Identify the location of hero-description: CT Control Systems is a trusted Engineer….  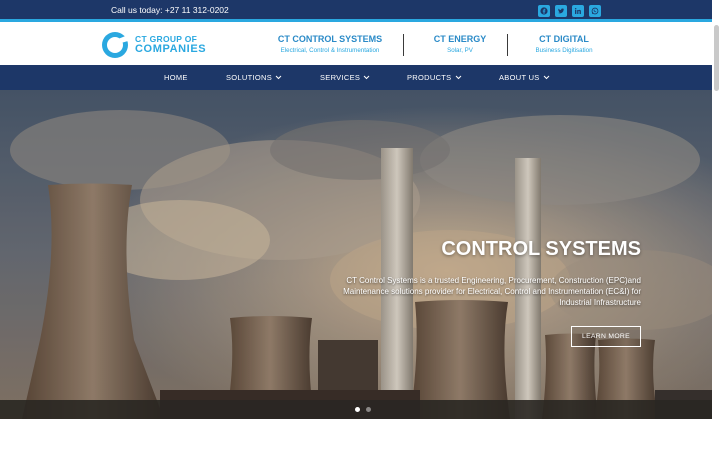
(492, 291).